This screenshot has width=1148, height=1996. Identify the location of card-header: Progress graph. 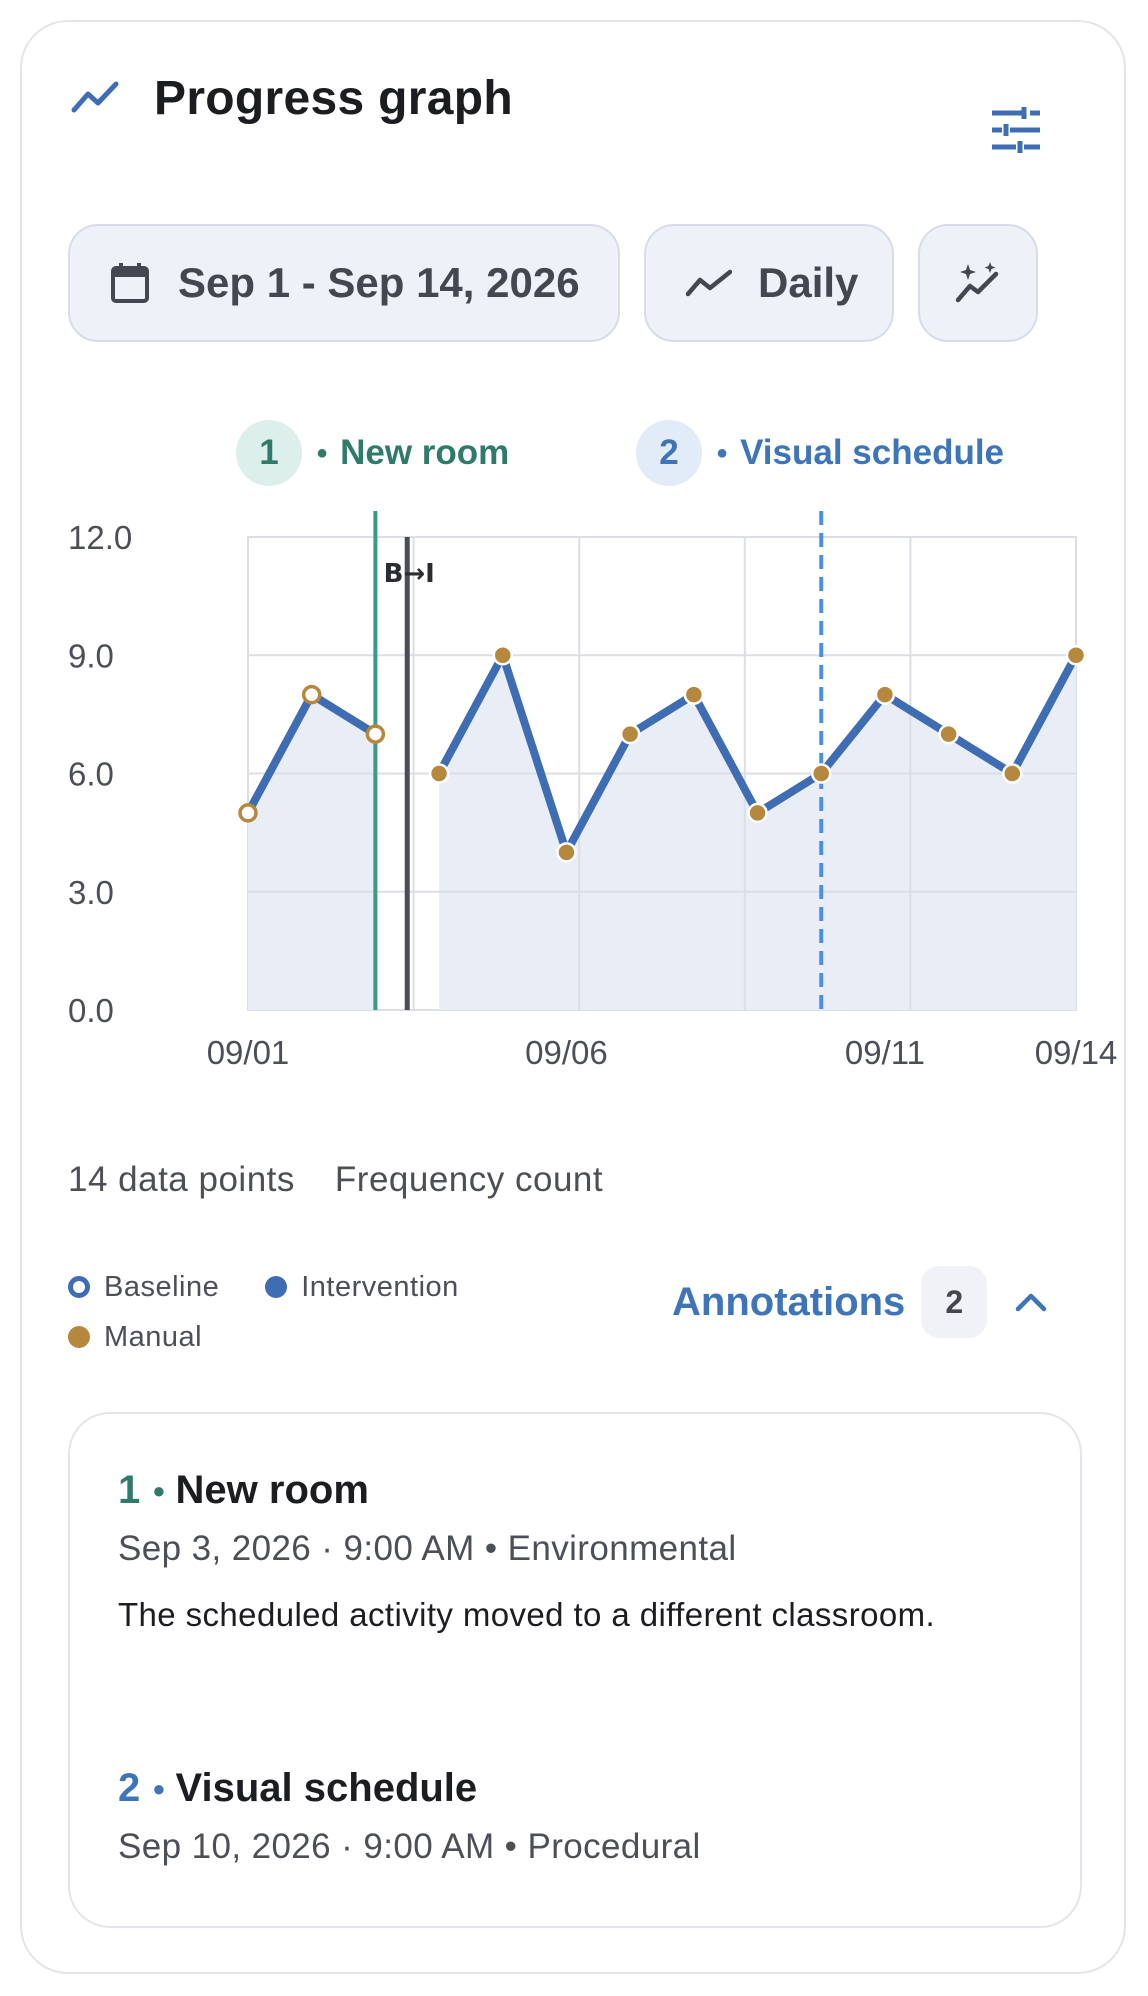
(290, 98).